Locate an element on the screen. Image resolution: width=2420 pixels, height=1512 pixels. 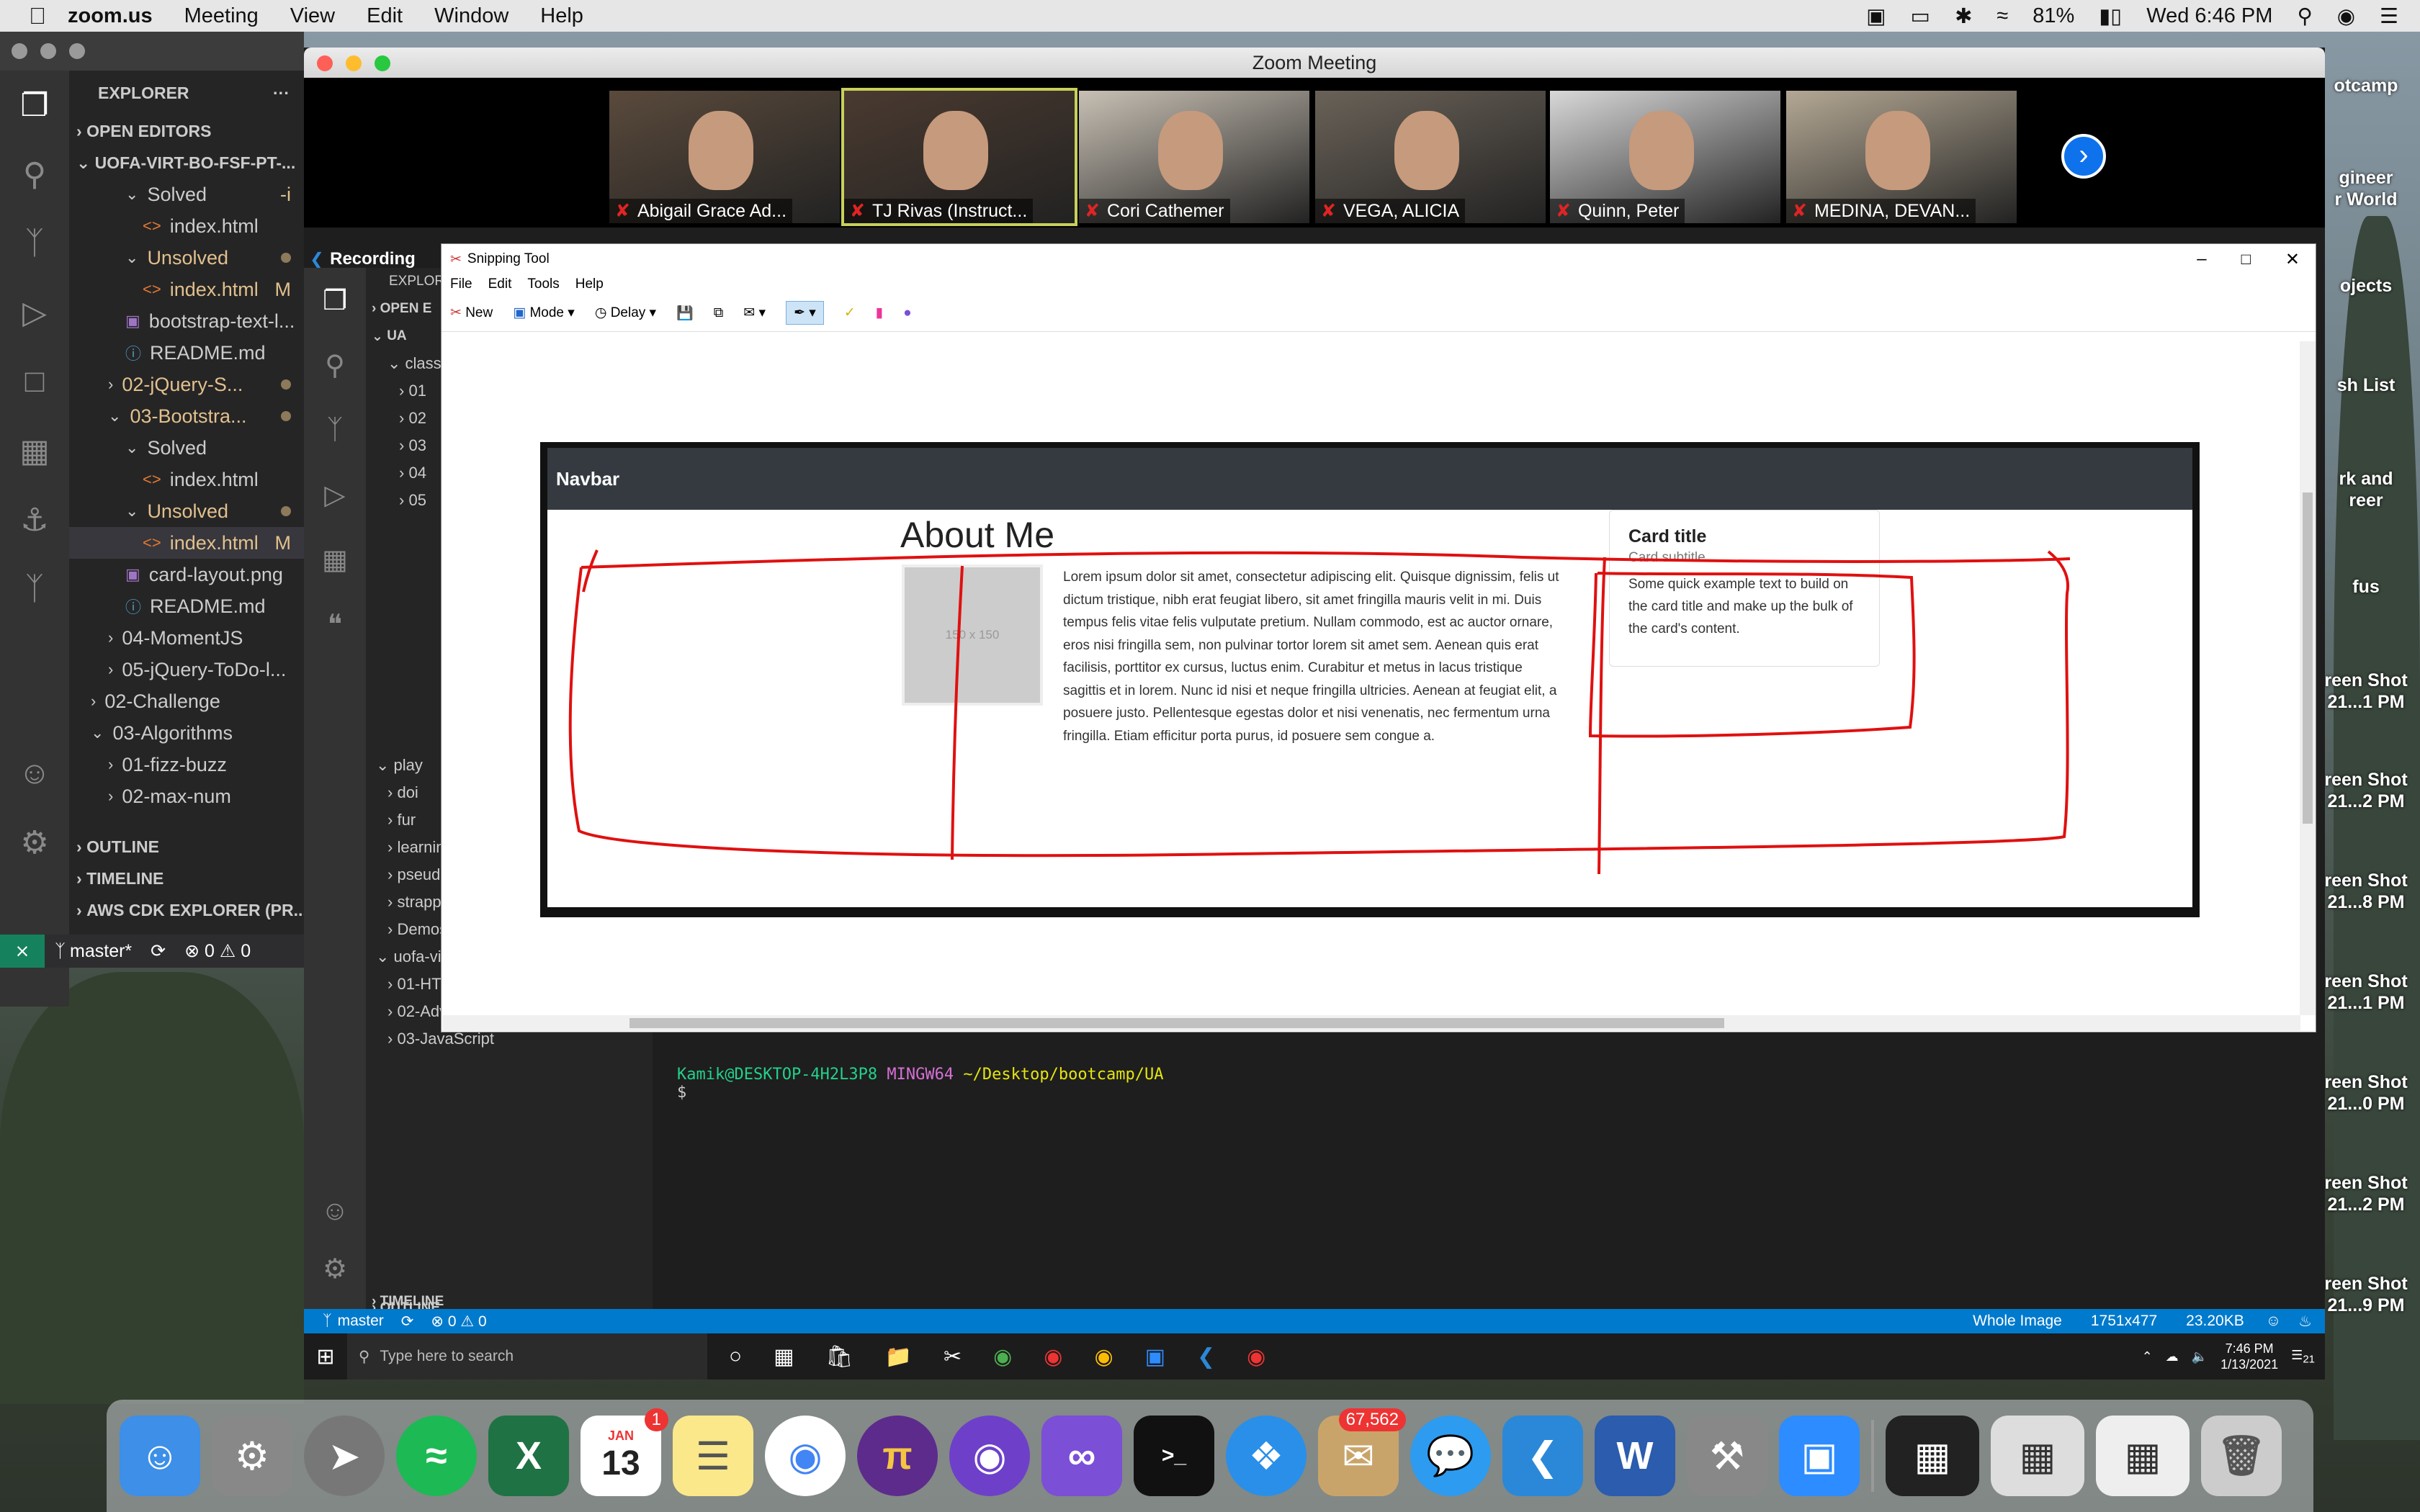
bluetooth-icon: ✱ is located at coordinates (1964, 16).